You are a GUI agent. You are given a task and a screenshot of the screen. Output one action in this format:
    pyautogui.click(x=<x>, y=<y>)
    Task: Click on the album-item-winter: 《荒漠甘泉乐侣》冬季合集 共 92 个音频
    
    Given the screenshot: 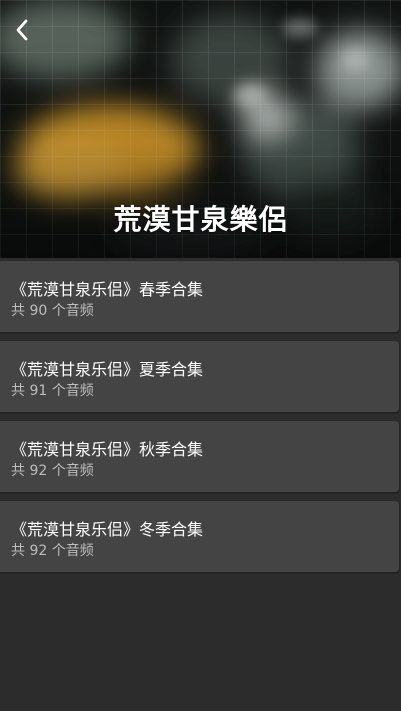 What is the action you would take?
    pyautogui.click(x=199, y=536)
    